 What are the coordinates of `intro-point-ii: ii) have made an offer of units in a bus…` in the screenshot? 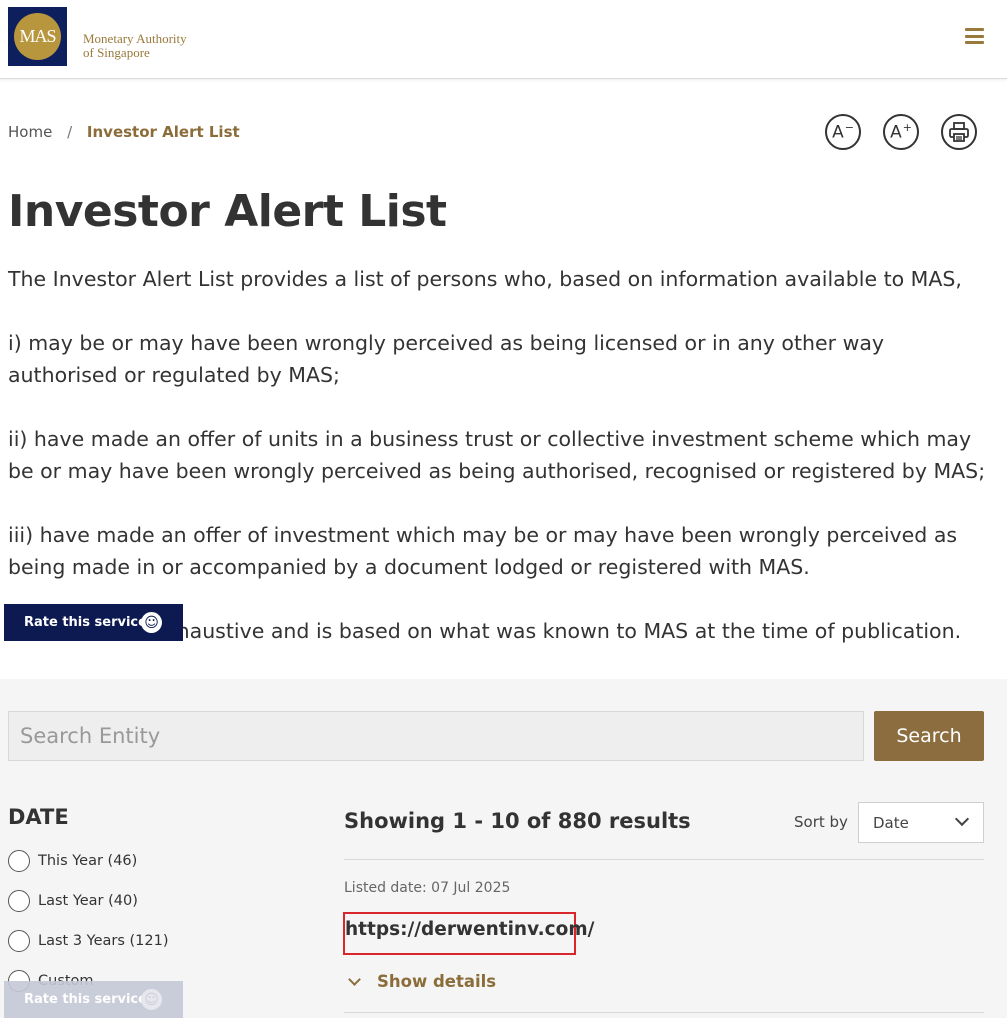 It's located at (497, 455).